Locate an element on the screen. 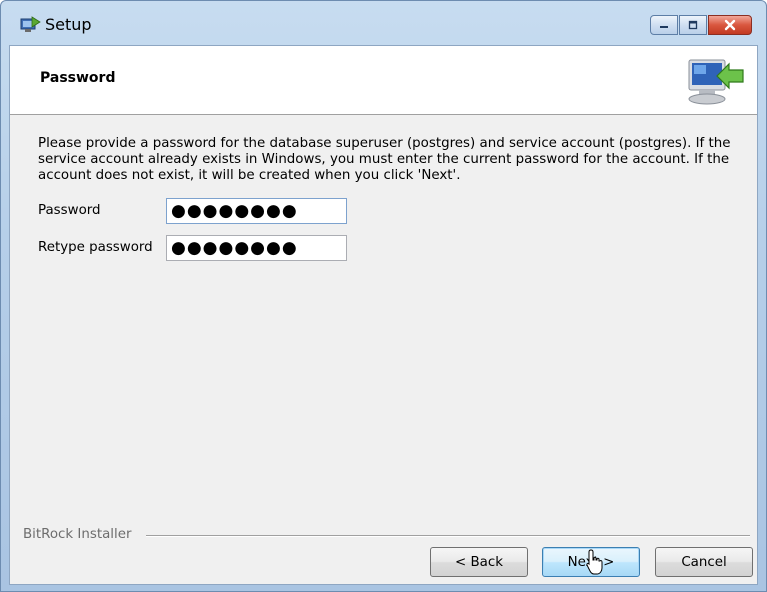  title-bar: Setup is located at coordinates (383, 23).